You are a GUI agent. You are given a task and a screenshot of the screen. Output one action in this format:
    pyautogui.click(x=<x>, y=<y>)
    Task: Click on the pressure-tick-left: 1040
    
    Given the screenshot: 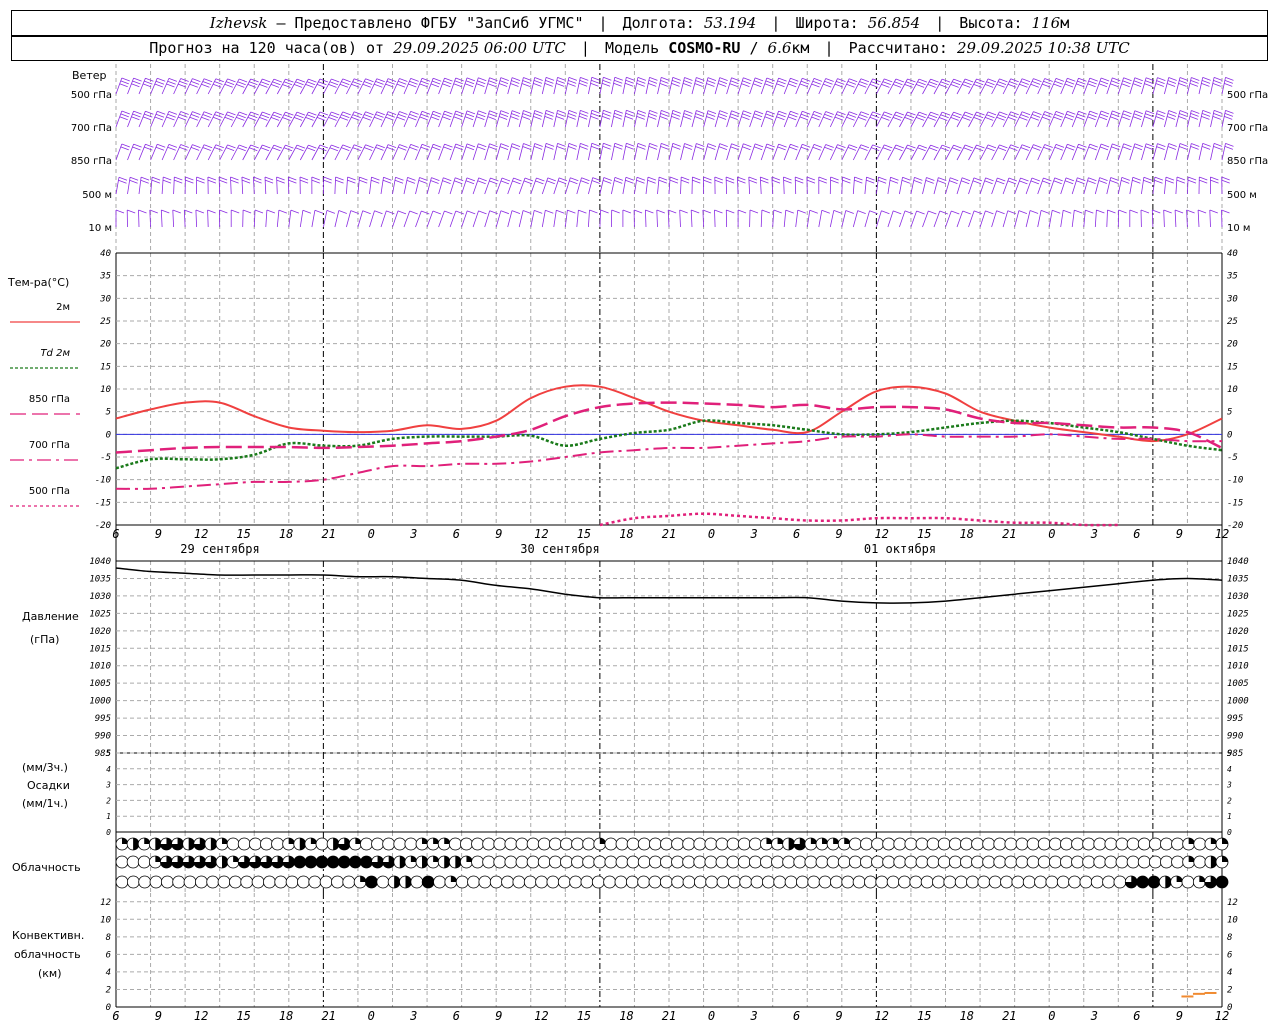 What is the action you would take?
    pyautogui.click(x=100, y=562)
    